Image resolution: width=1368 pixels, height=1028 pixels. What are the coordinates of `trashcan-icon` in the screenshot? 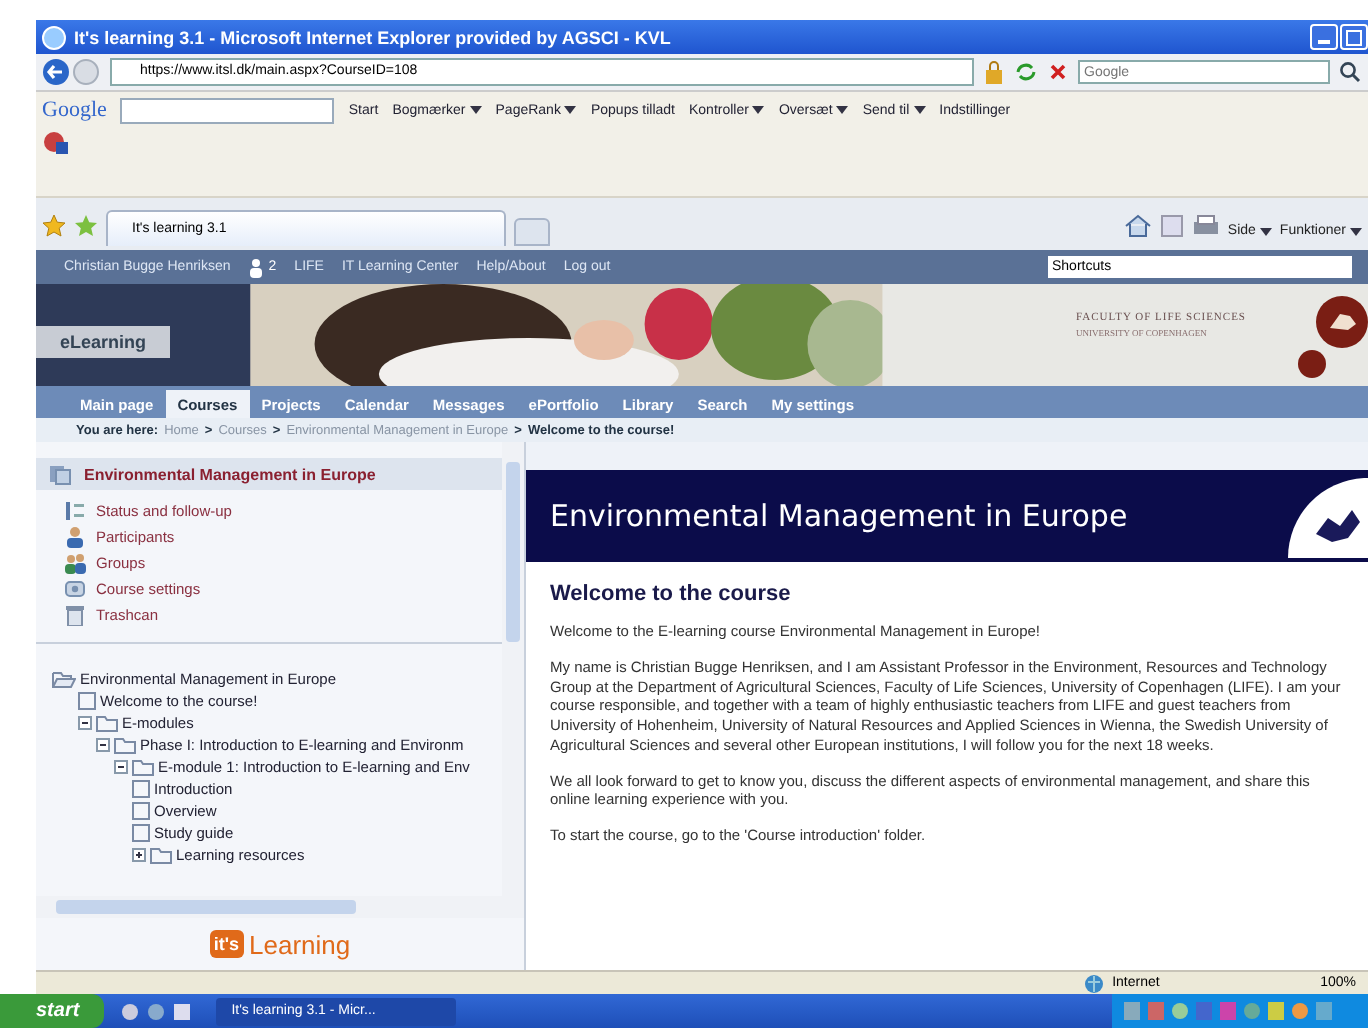 It's located at (75, 615).